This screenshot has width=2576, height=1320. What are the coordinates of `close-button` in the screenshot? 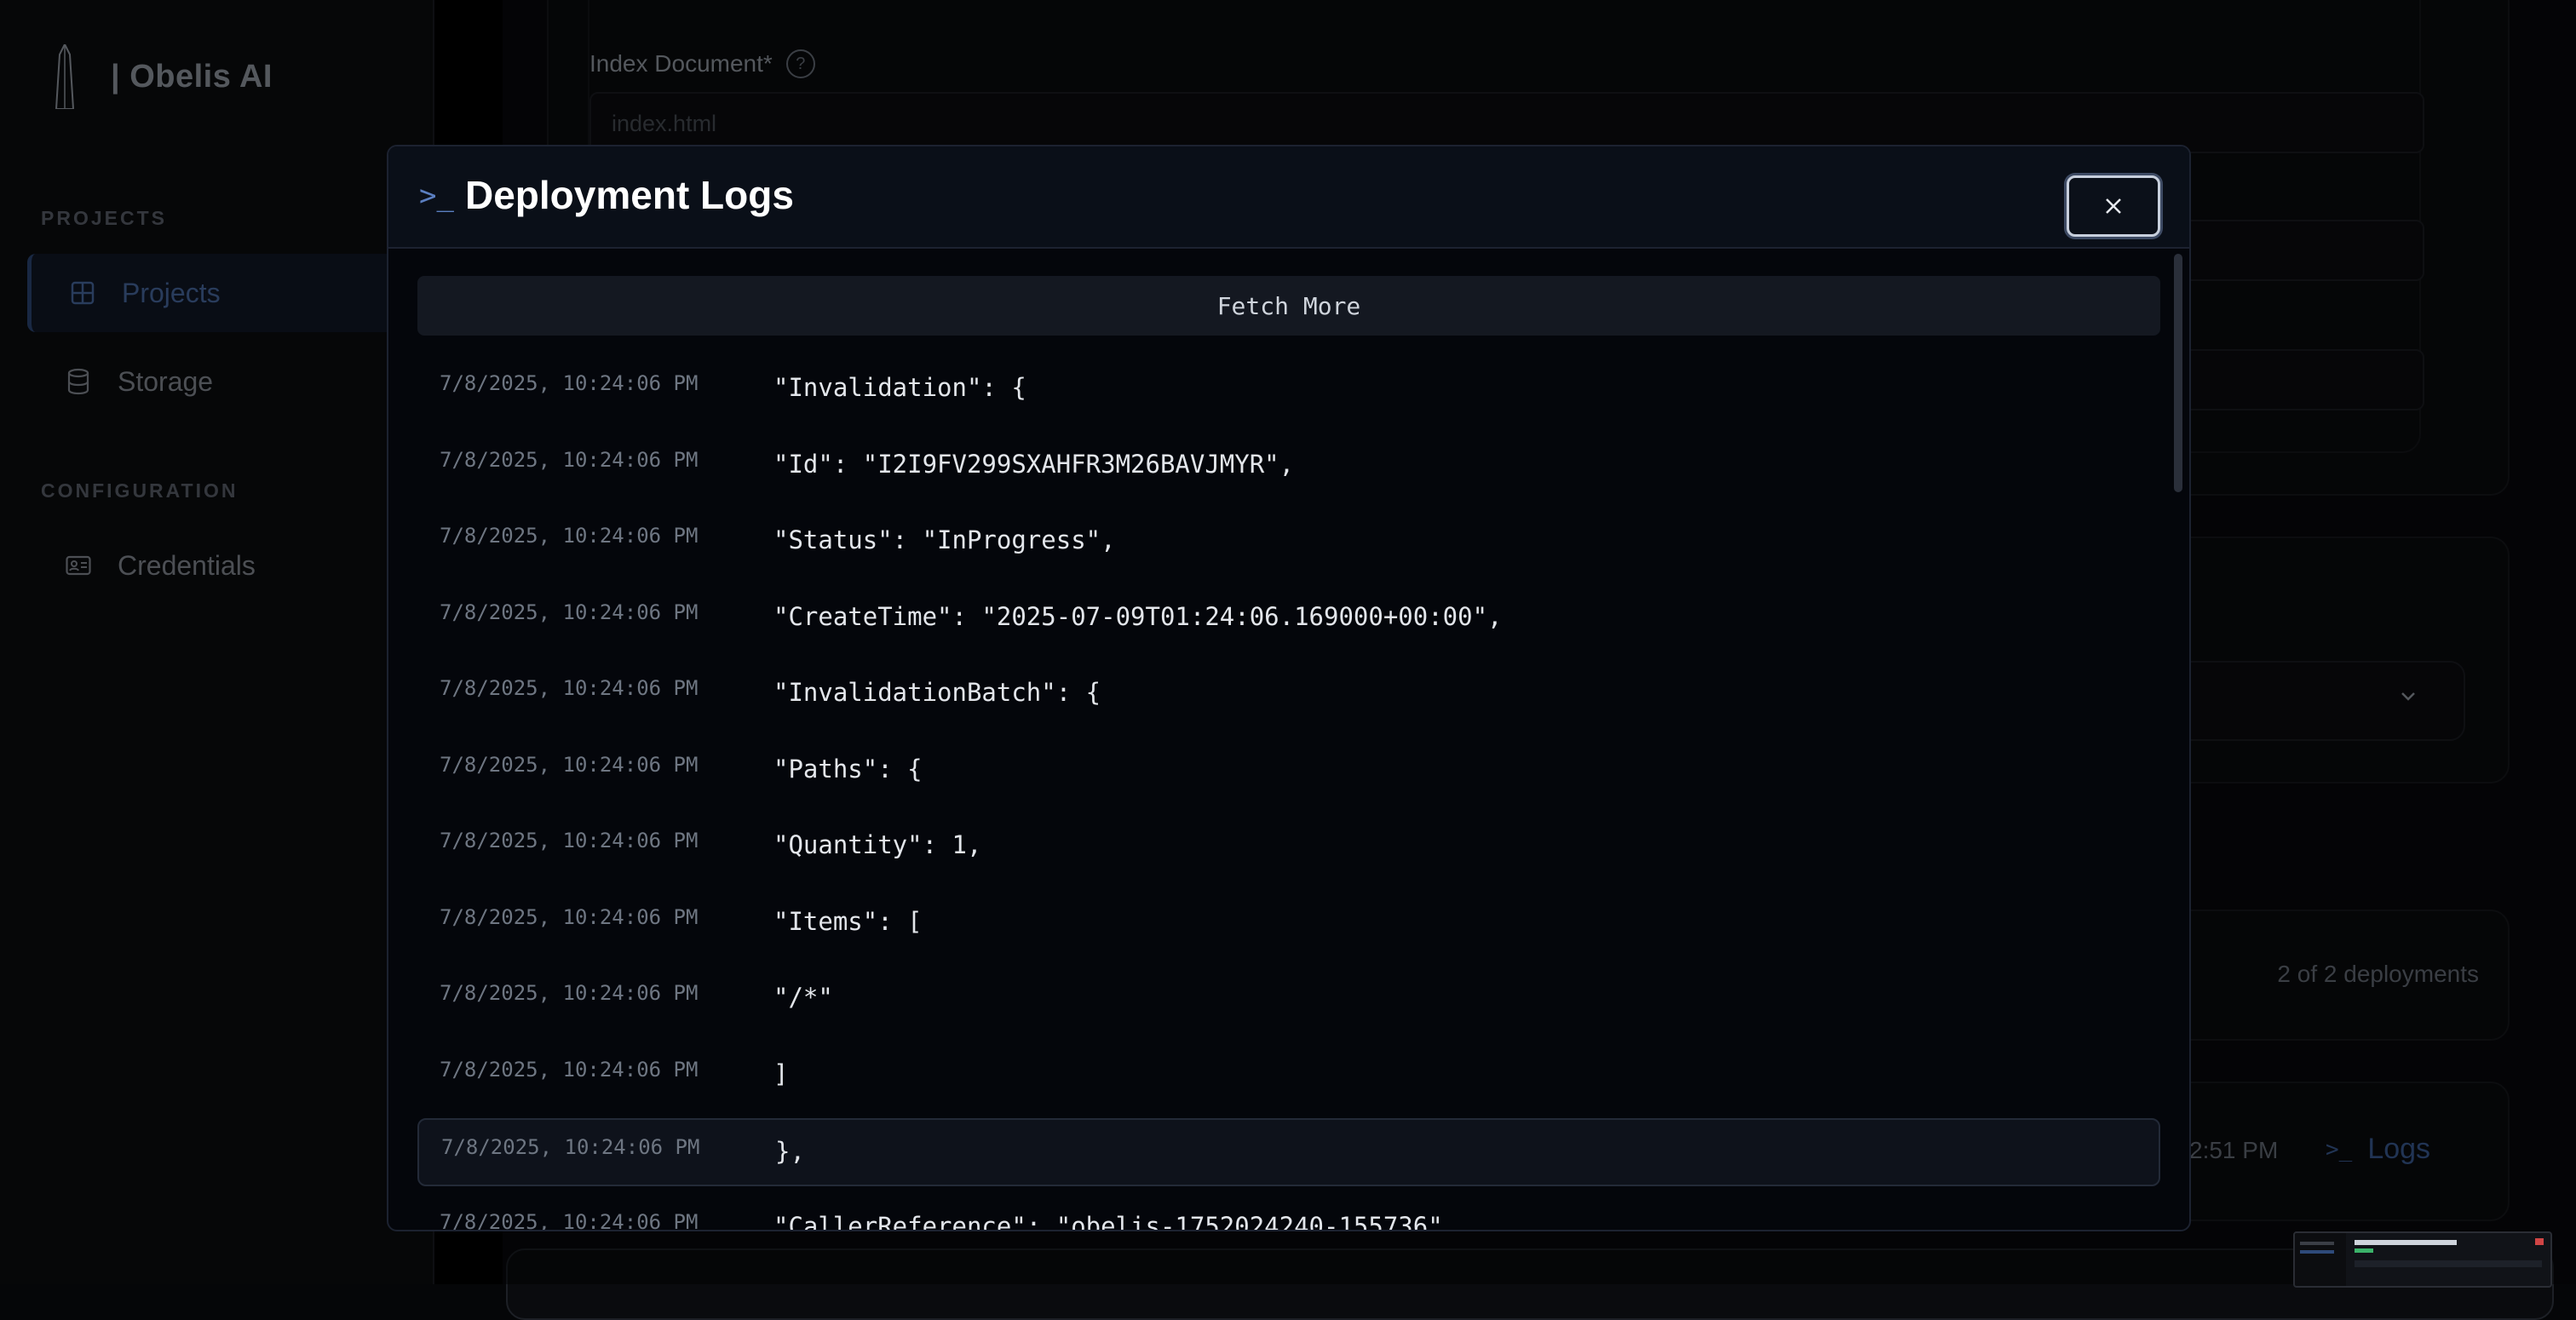 It's located at (2113, 206).